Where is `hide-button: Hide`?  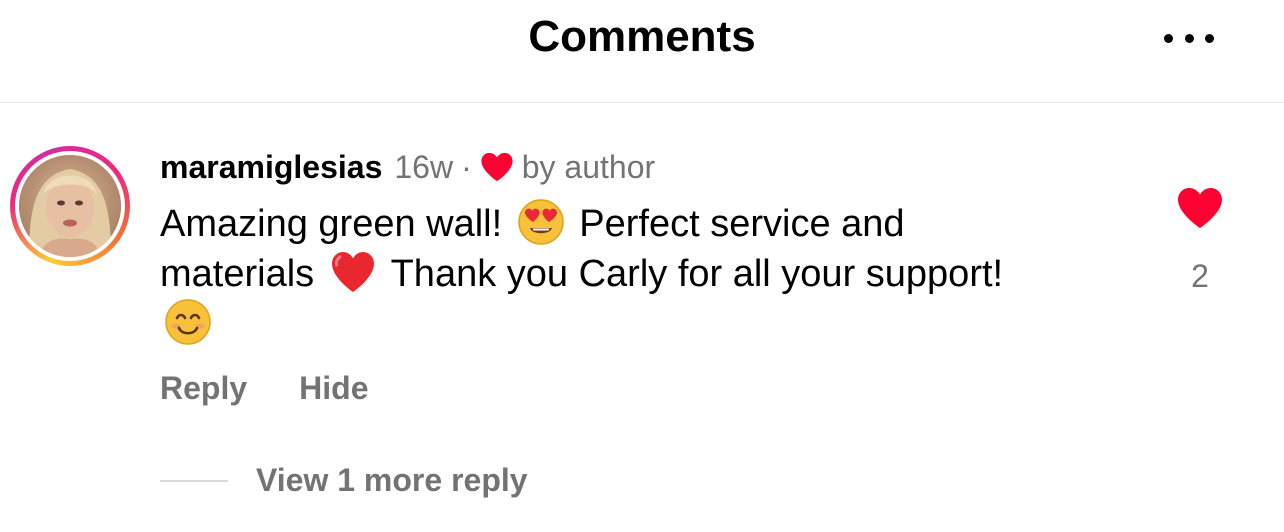
hide-button: Hide is located at coordinates (333, 388).